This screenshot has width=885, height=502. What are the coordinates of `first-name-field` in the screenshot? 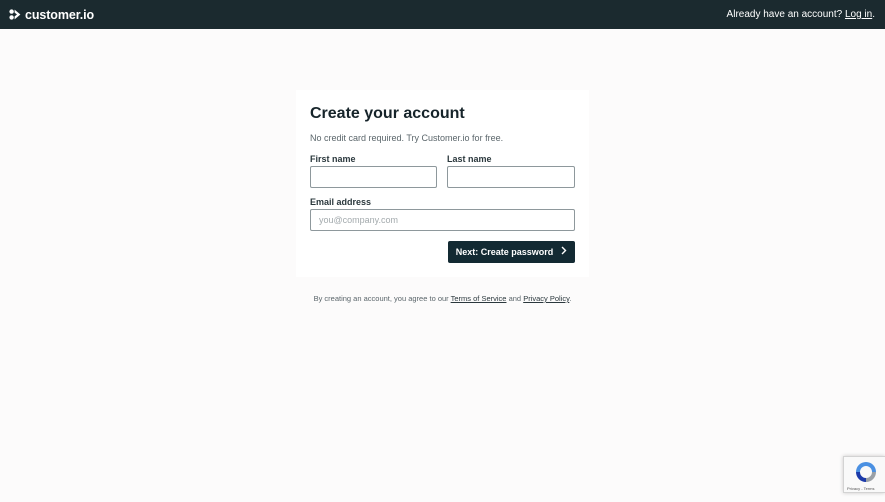 It's located at (373, 177).